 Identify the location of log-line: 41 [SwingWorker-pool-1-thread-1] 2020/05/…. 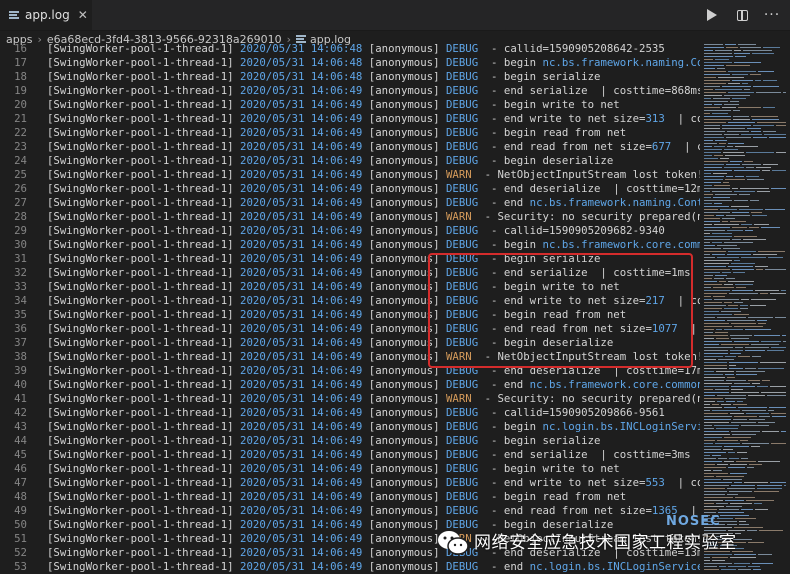
(350, 399).